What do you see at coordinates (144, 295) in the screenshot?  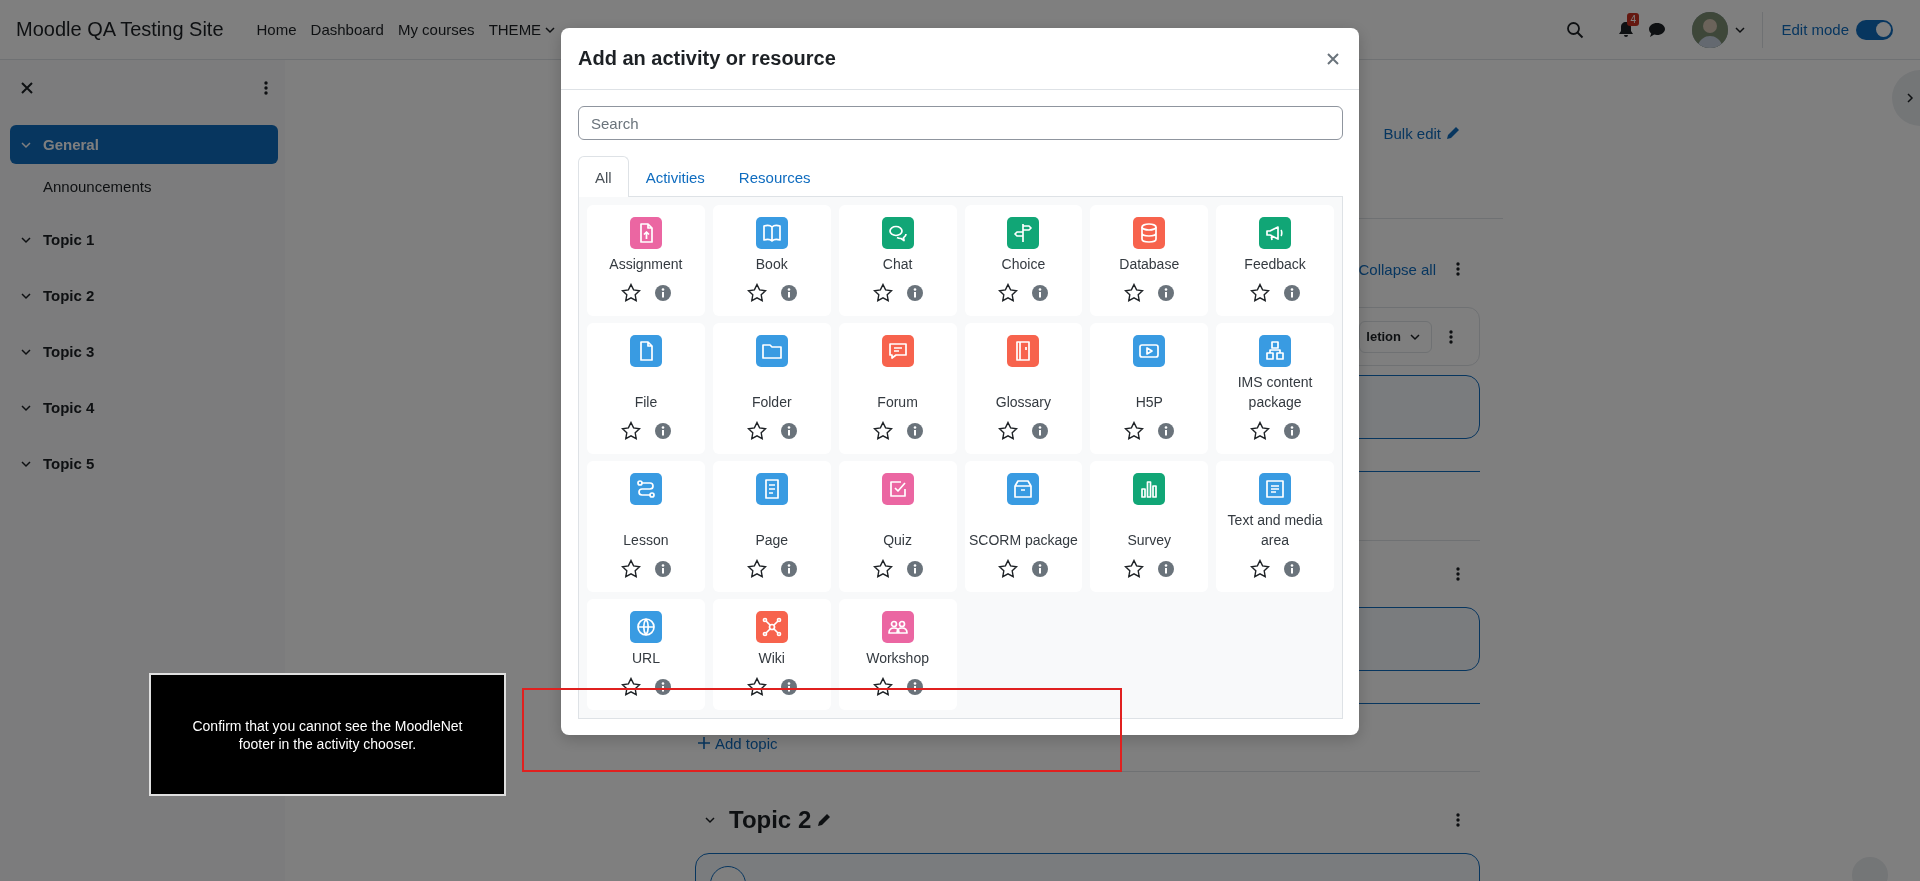 I see `course-index-item: Topic 2` at bounding box center [144, 295].